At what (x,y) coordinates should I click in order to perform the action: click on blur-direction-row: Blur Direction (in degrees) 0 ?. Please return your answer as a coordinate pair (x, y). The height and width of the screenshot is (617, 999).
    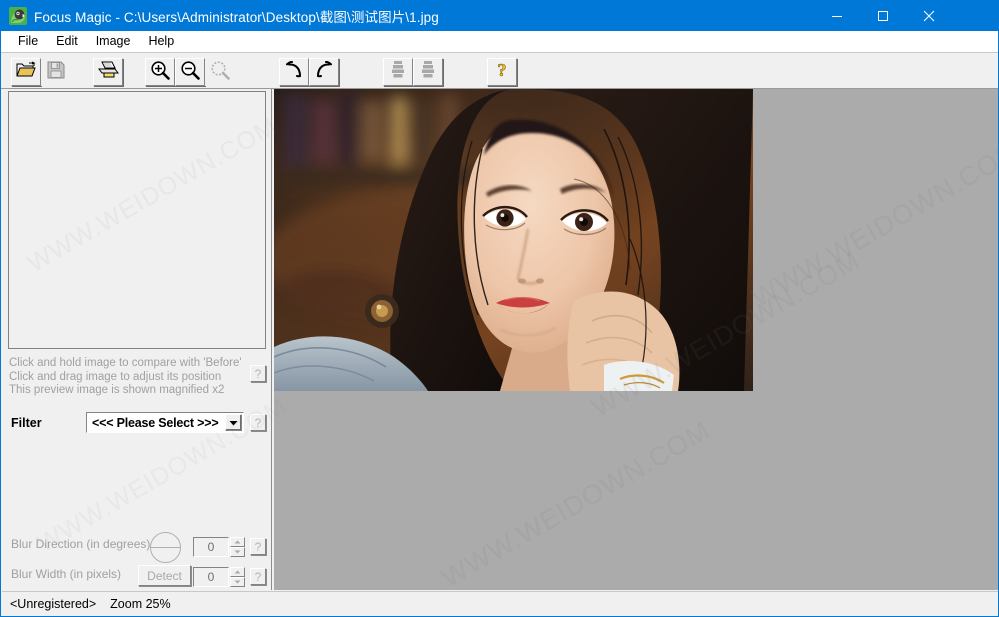
    Looking at the image, I should click on (136, 547).